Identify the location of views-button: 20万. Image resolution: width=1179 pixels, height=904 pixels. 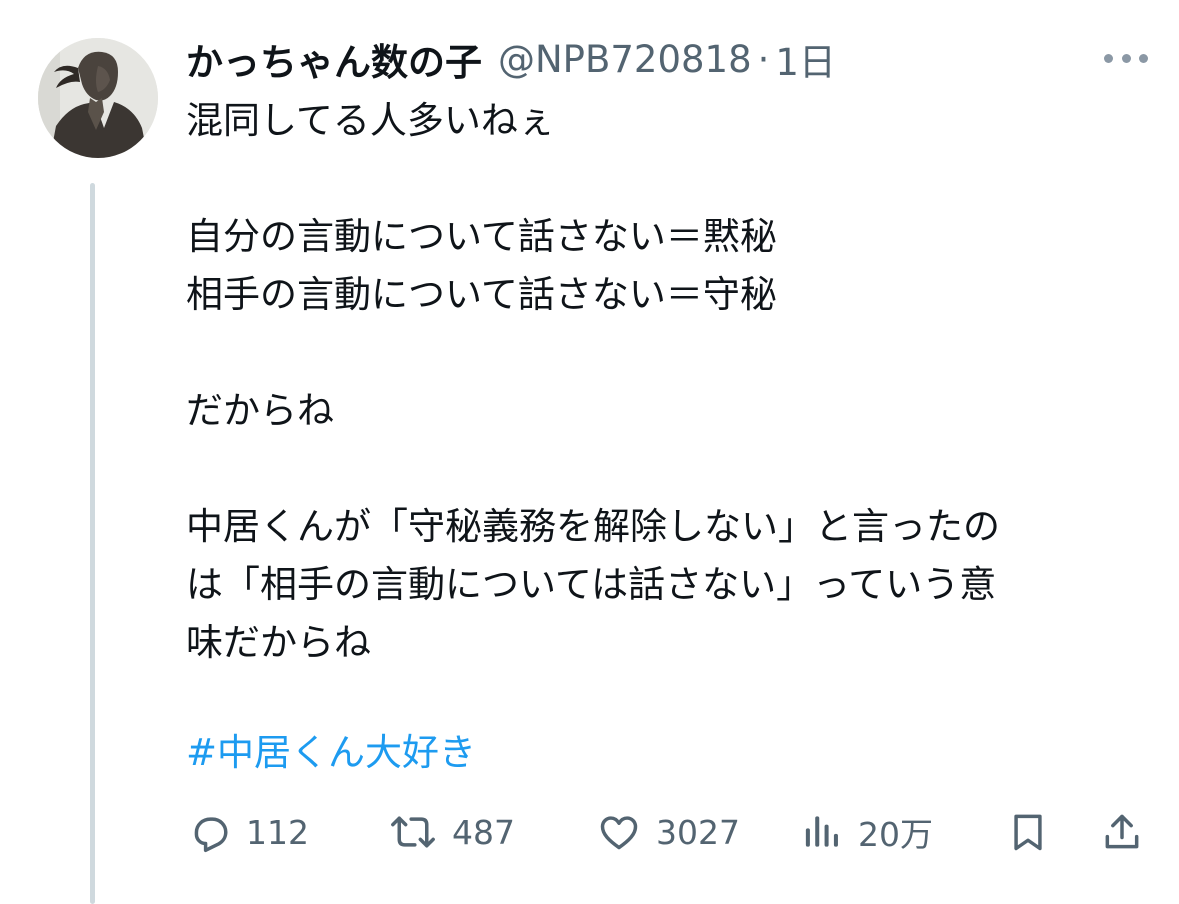
(866, 832).